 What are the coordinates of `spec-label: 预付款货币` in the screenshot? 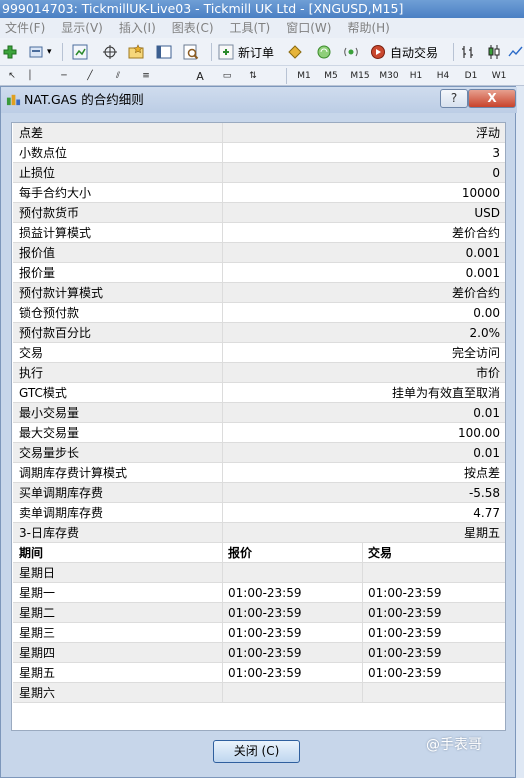 It's located at (49, 213).